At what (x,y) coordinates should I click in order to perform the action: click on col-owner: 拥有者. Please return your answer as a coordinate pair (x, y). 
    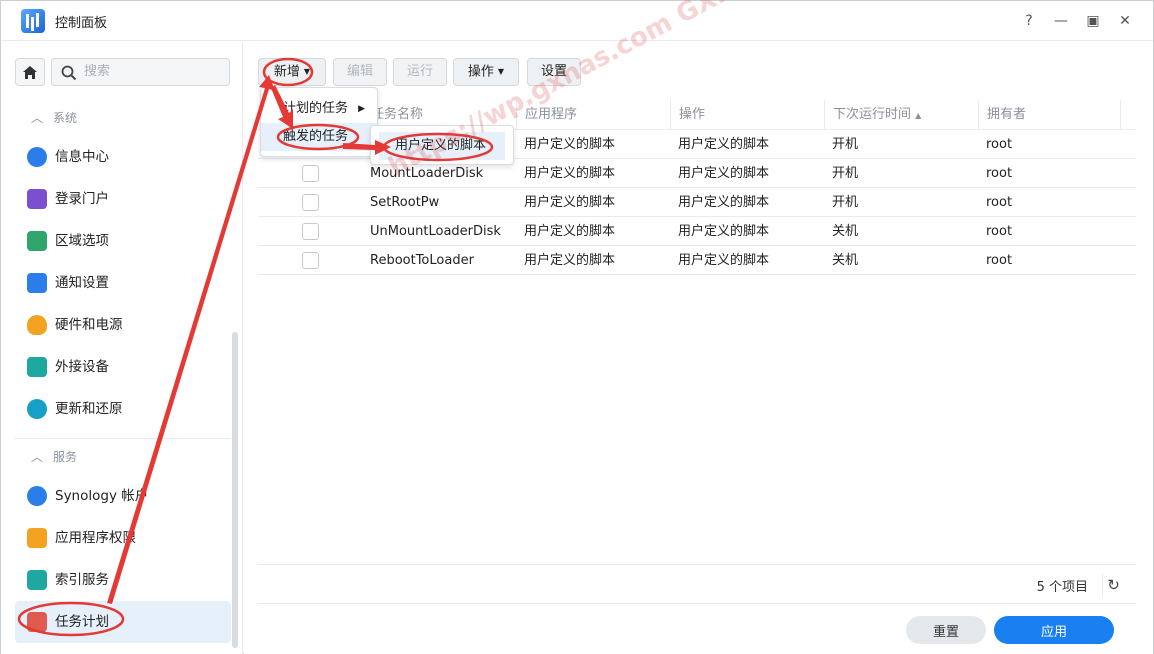
    Looking at the image, I should click on (1049, 115).